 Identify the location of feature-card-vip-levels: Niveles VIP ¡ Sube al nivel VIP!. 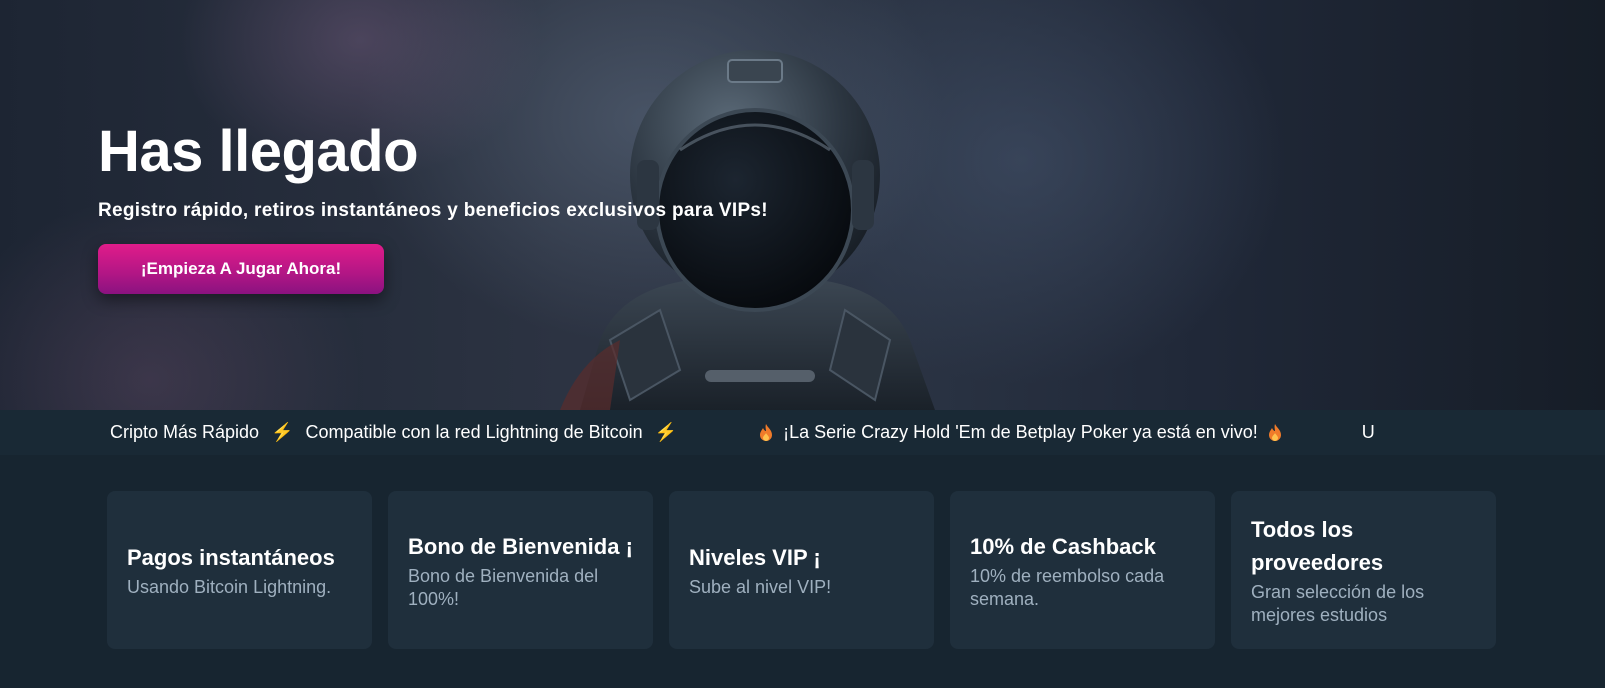
(801, 570).